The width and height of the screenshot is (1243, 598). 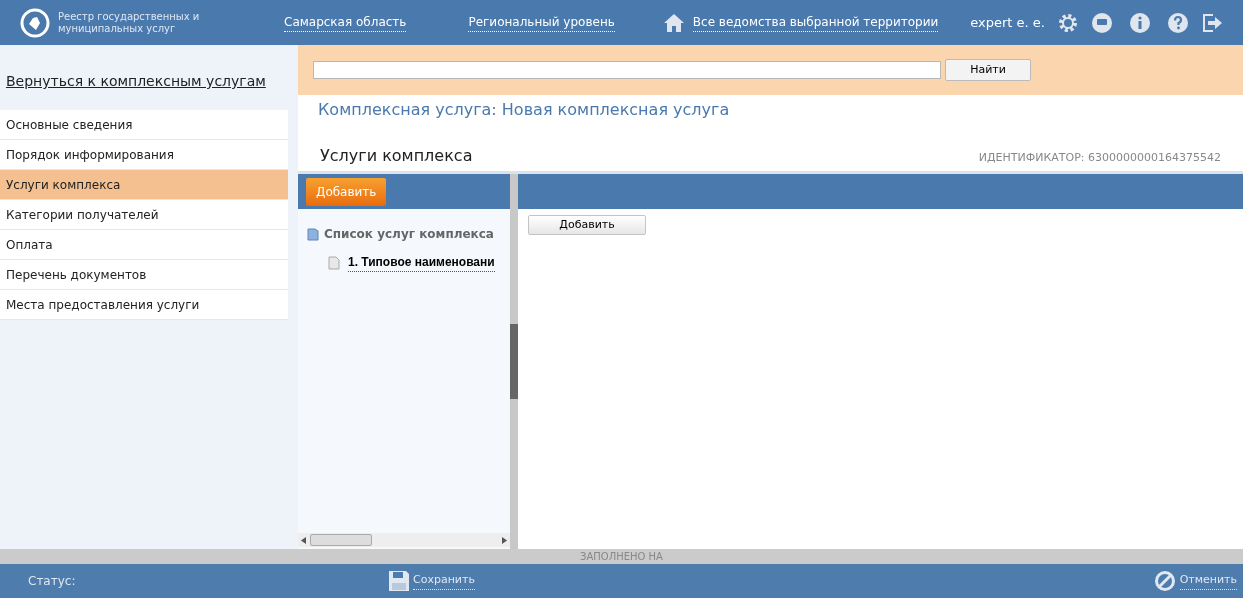 I want to click on cancel-icon, so click(x=1164, y=581).